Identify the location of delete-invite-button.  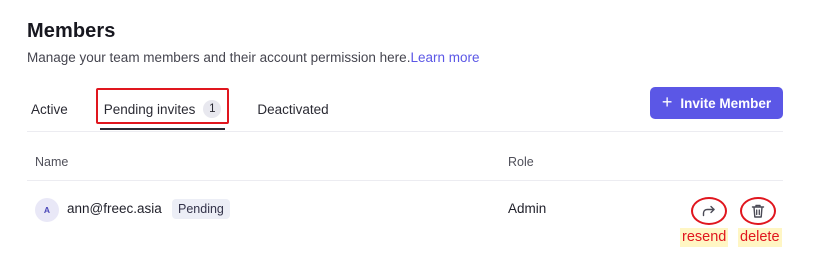
(758, 211).